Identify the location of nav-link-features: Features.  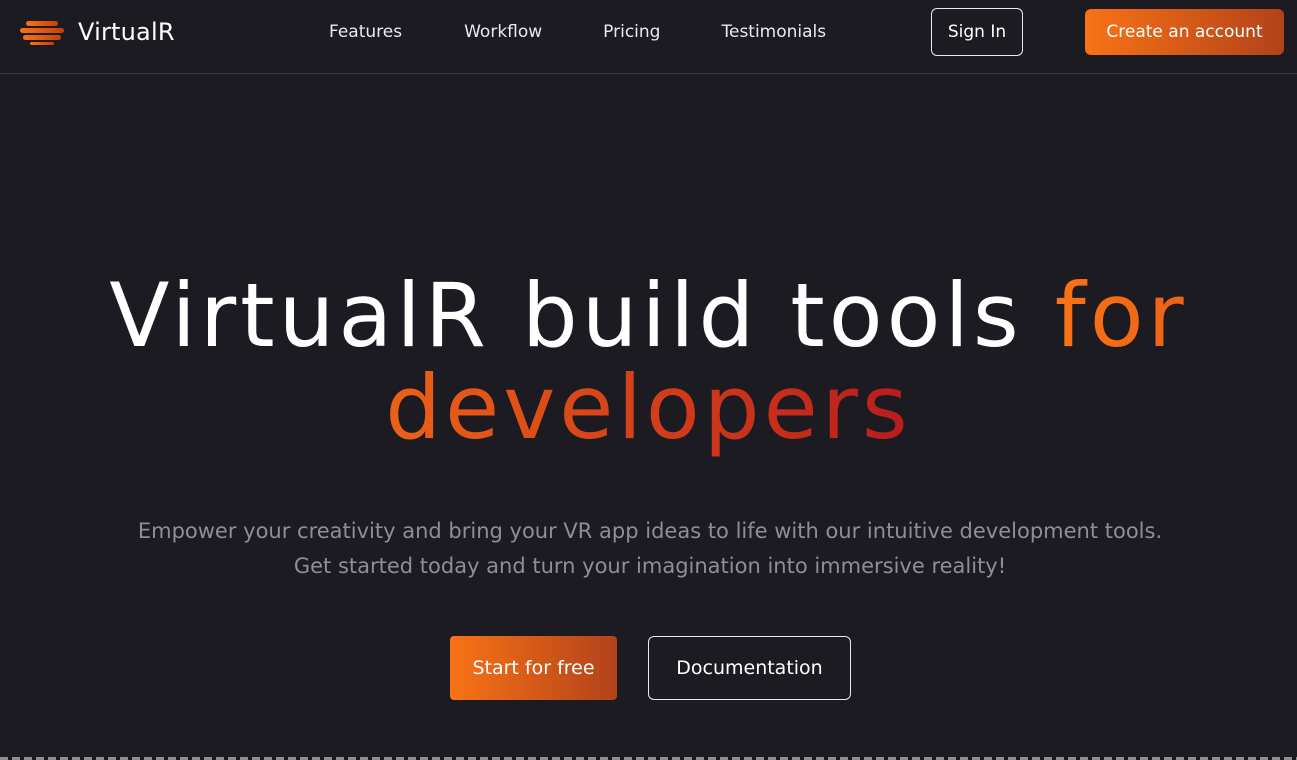
(365, 32).